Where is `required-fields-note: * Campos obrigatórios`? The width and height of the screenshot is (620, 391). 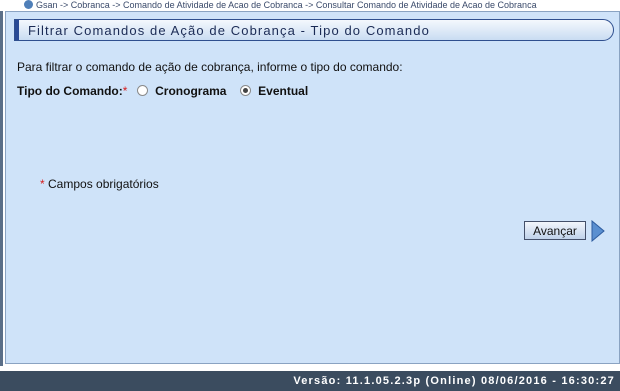
required-fields-note: * Campos obrigatórios is located at coordinates (99, 184).